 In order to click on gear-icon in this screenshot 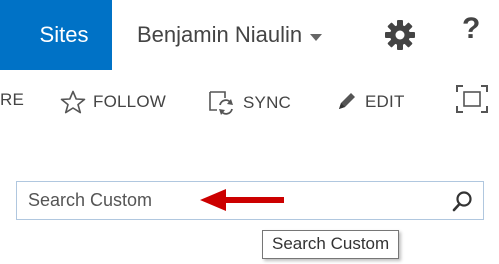, I will do `click(400, 35)`.